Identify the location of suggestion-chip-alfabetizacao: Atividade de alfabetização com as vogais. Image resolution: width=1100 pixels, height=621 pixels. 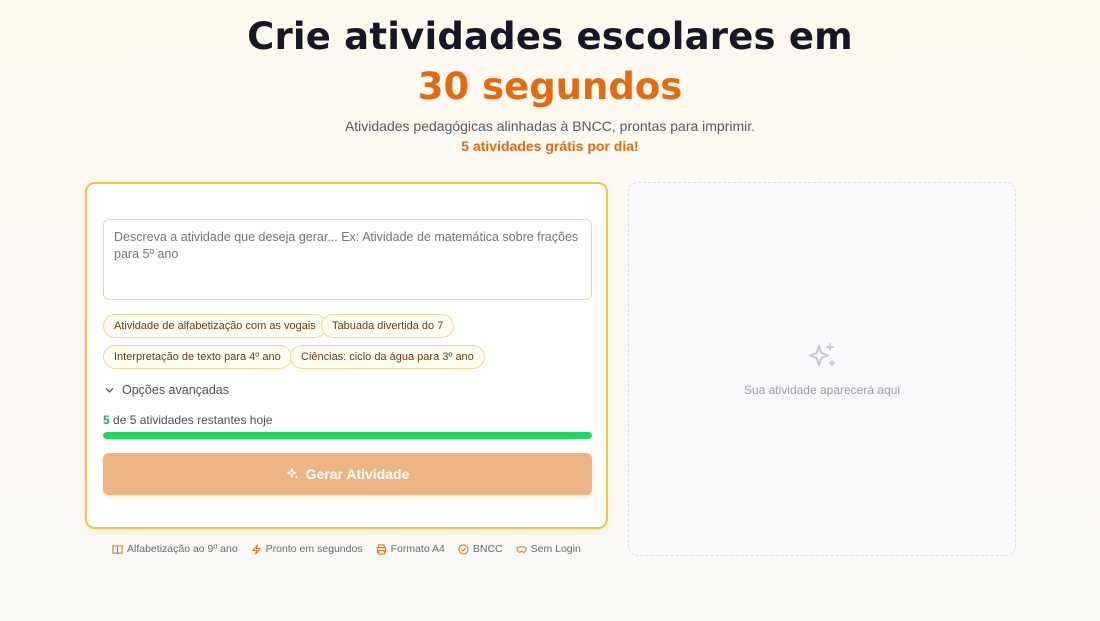
(215, 326).